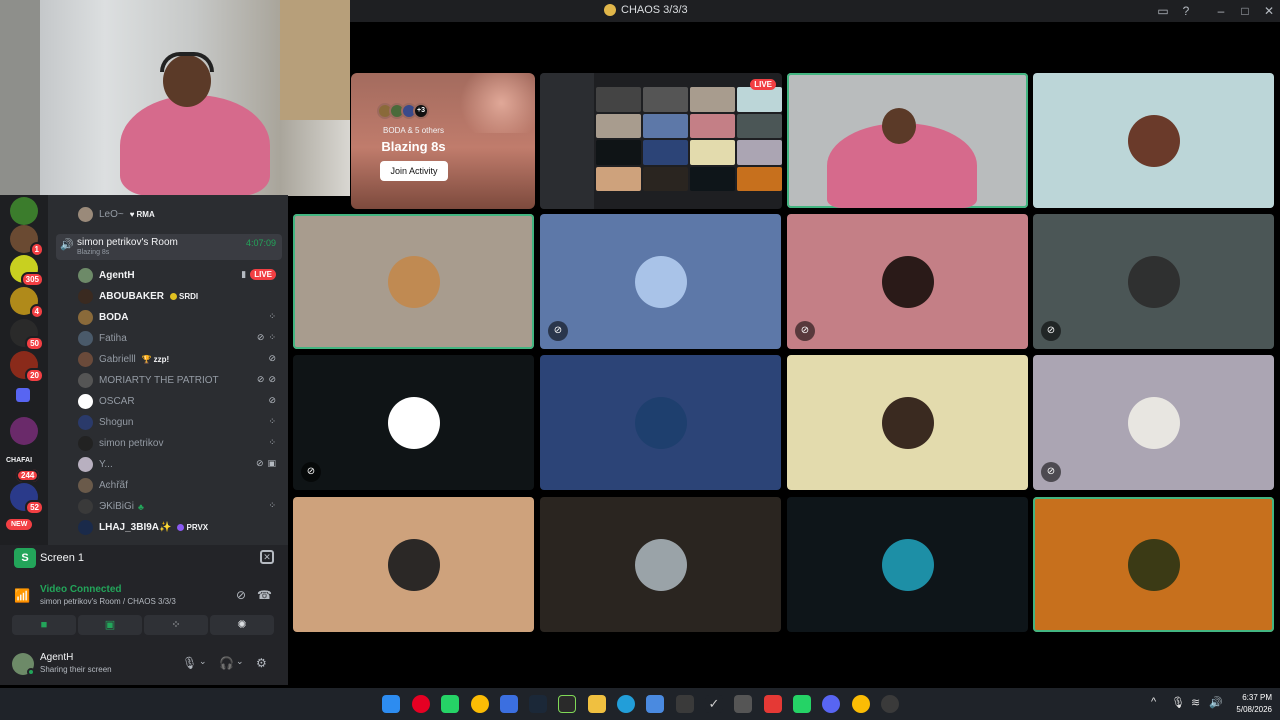 The image size is (1280, 720). I want to click on check-icon: ✓, so click(714, 704).